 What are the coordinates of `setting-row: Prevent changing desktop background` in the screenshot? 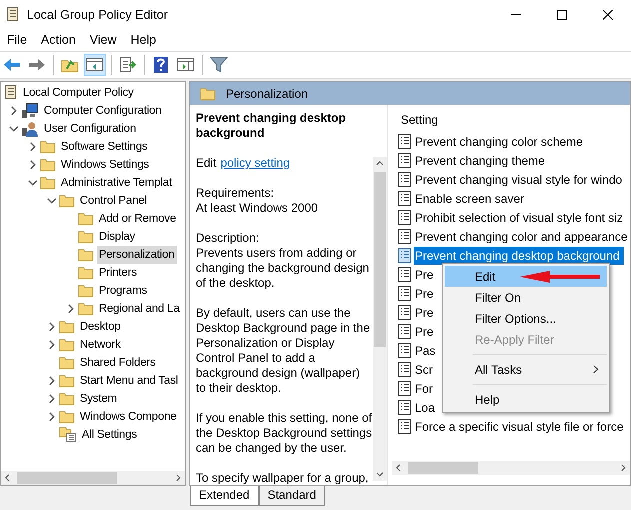 It's located at (519, 255).